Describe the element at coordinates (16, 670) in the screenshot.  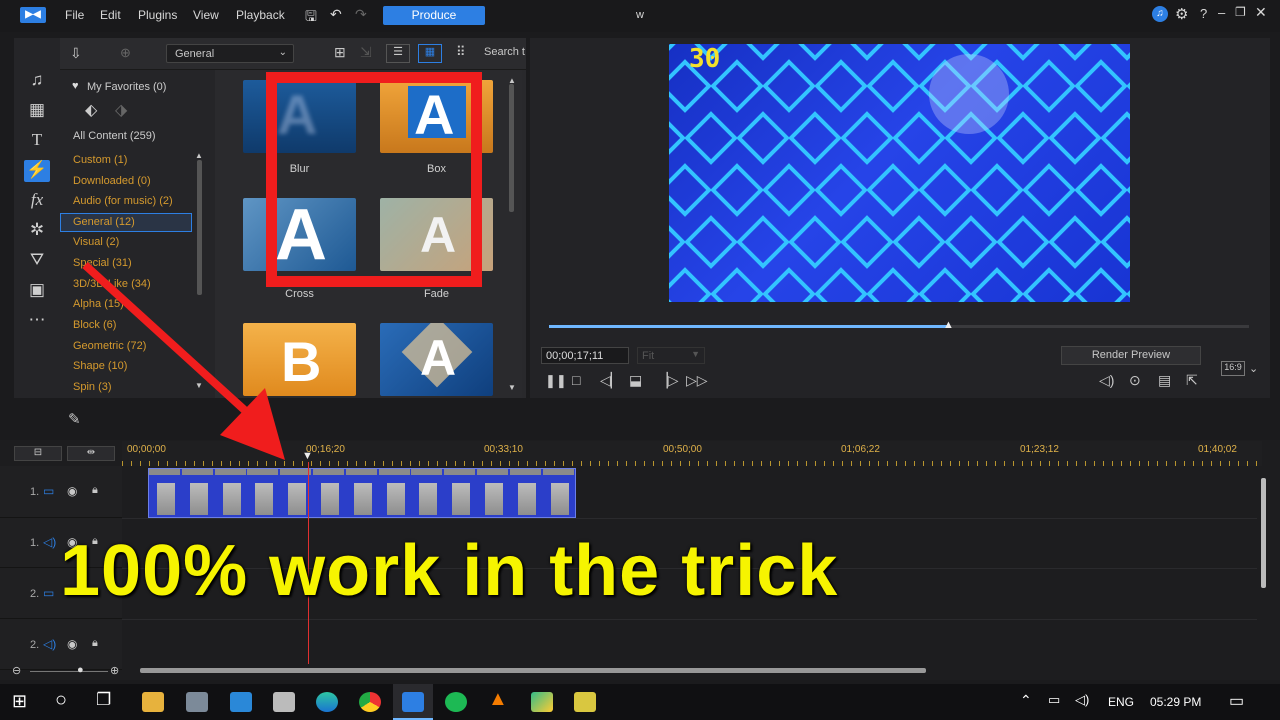
I see `zoom-out-icon: ⊖` at that location.